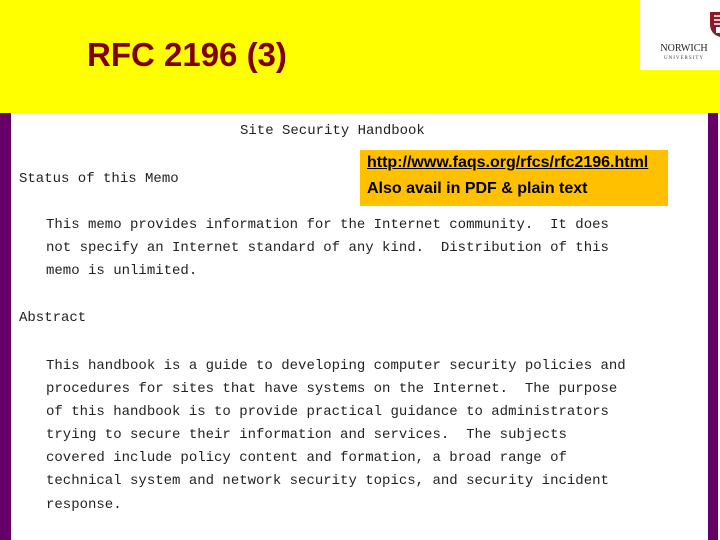  I want to click on section-title-status: Status of this Memo, so click(99, 179).